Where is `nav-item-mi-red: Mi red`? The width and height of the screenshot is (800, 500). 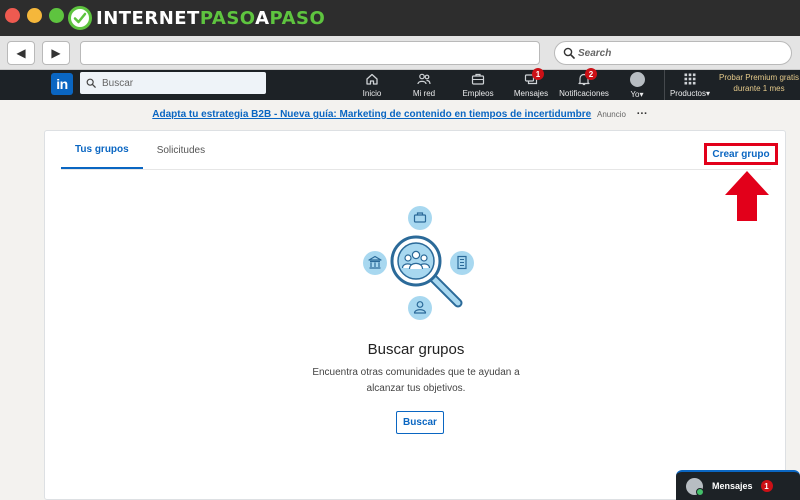 nav-item-mi-red: Mi red is located at coordinates (424, 85).